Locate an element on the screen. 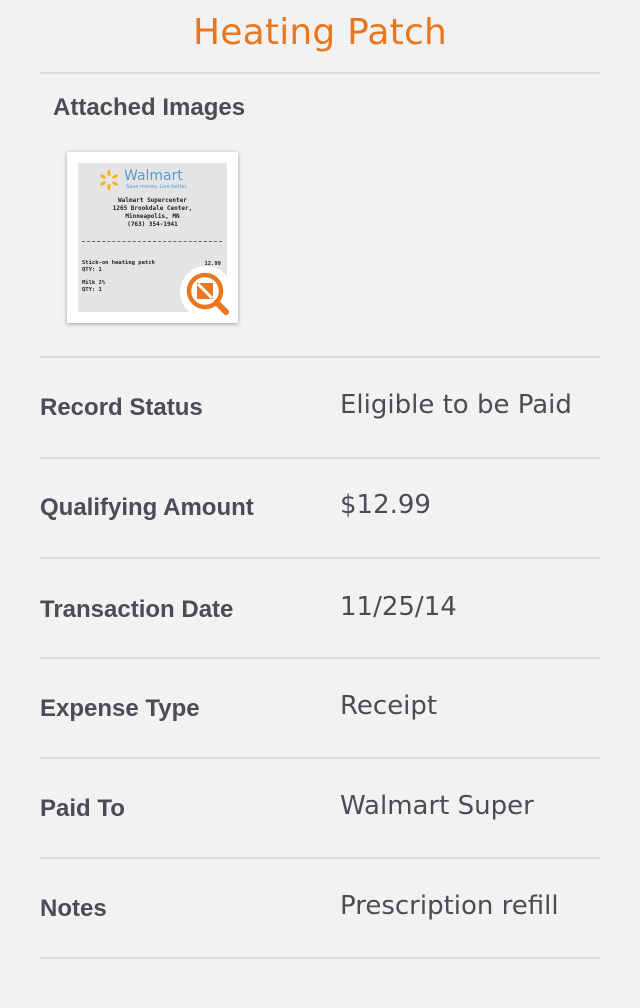 The image size is (640, 1008). receipt-divider is located at coordinates (152, 241).